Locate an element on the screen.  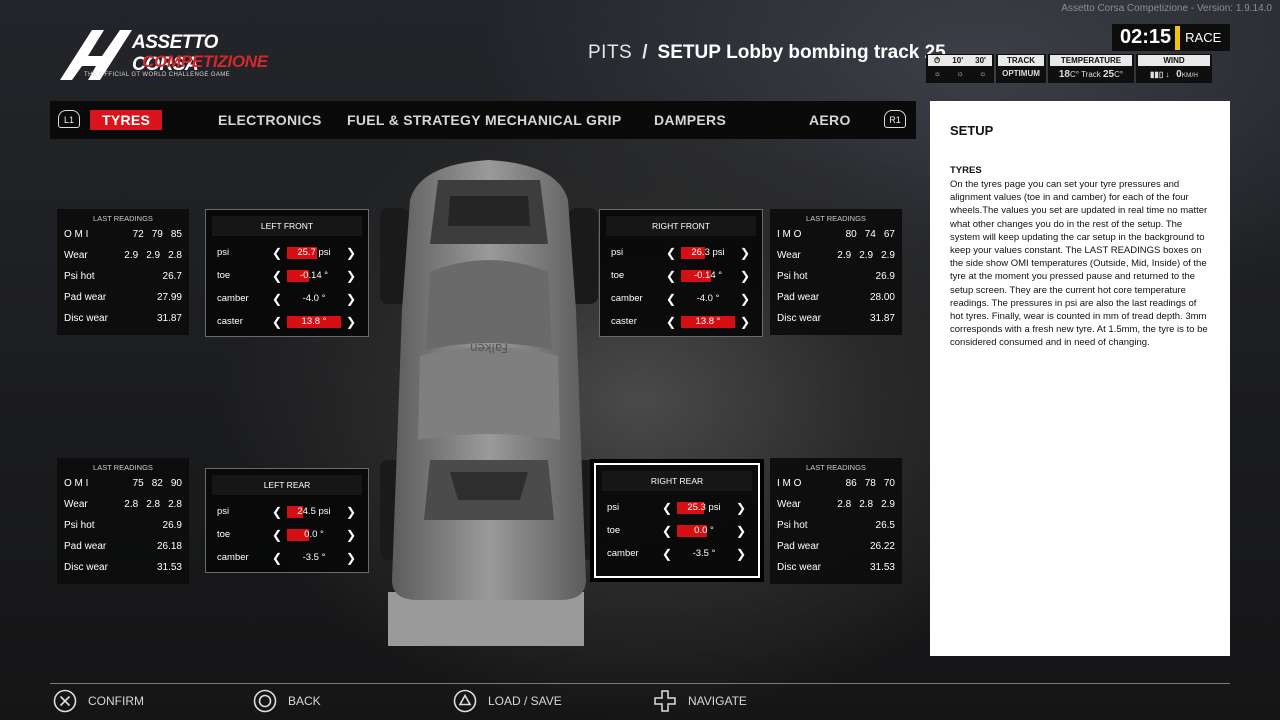
forecast-30: 30' is located at coordinates (980, 60).